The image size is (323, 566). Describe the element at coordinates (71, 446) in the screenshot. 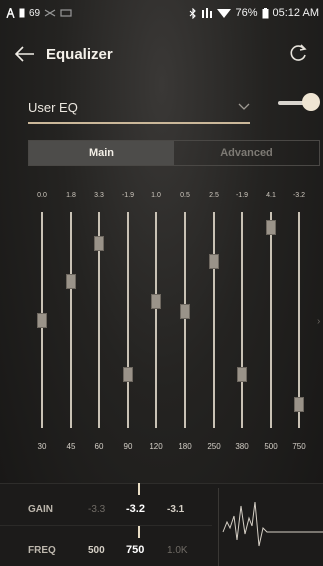

I see `band-frequency-label: 45` at that location.